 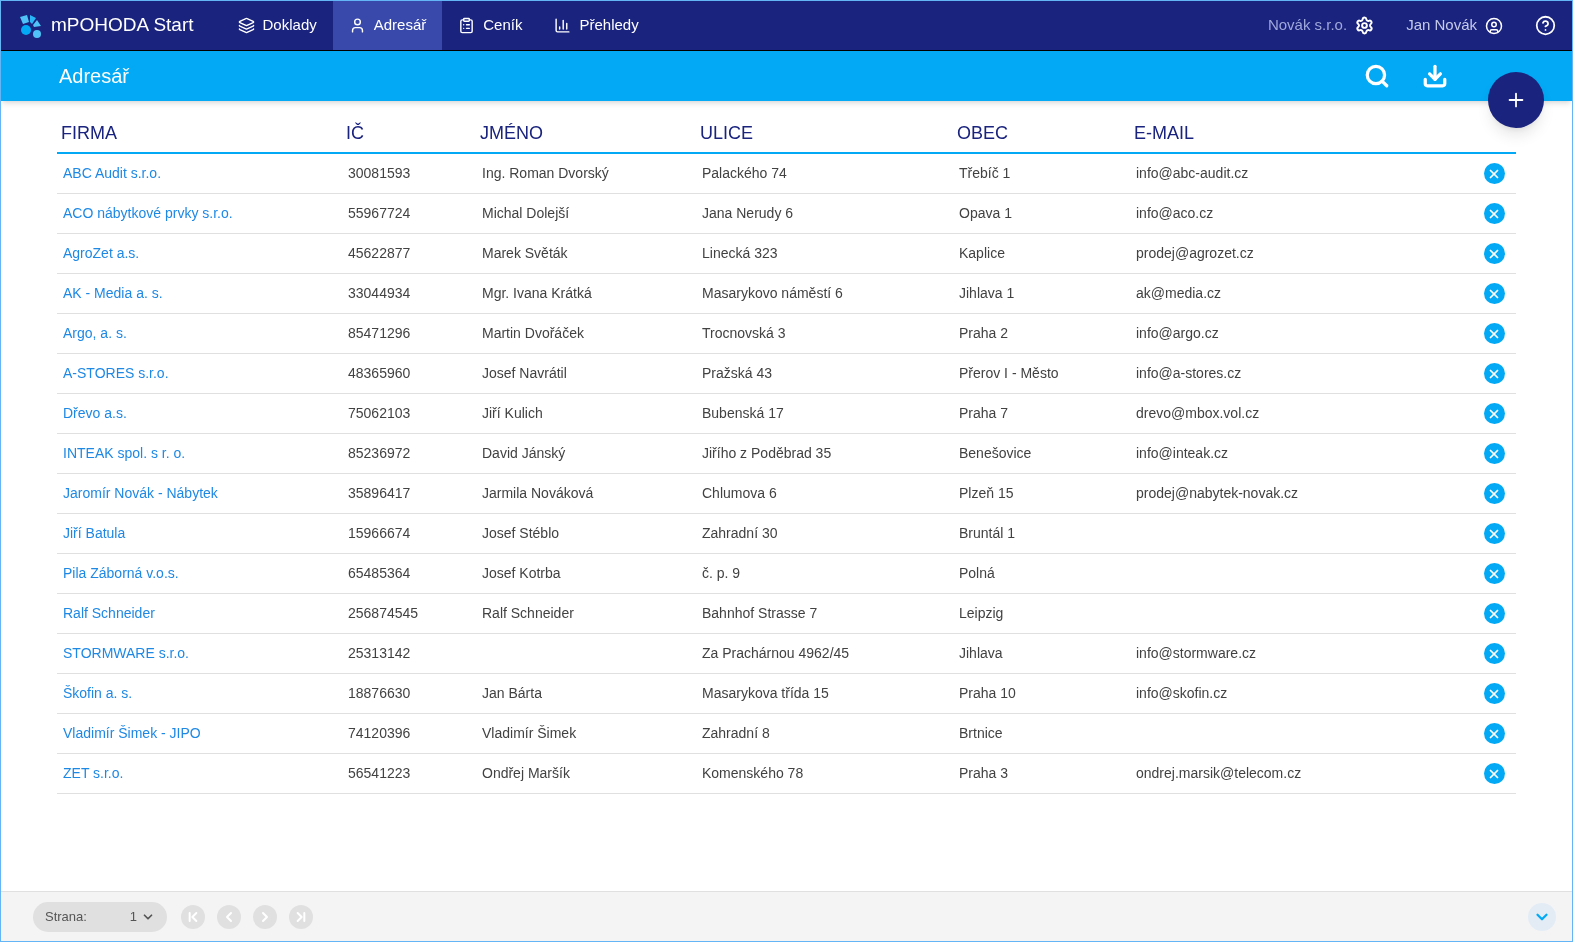 I want to click on company-link: Vladimír Šimek - JIPO, so click(x=132, y=733).